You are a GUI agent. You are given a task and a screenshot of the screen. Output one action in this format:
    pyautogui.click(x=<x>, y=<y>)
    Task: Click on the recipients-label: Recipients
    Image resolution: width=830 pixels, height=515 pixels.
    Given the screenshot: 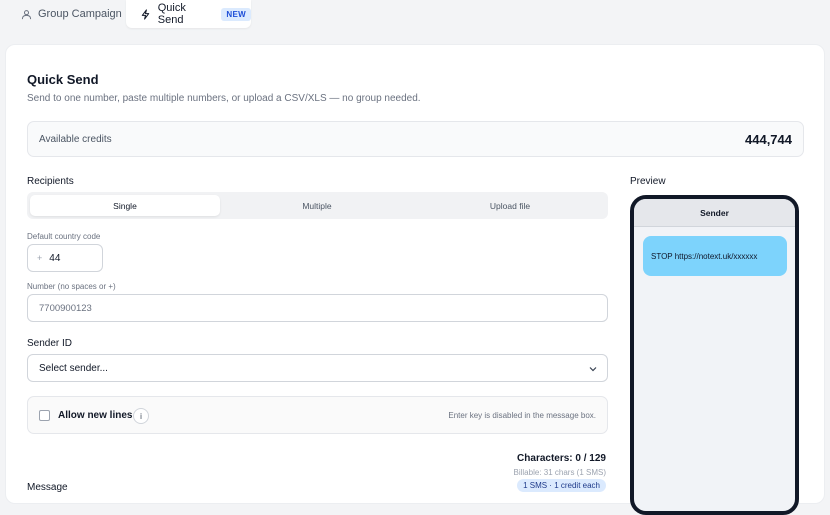 What is the action you would take?
    pyautogui.click(x=50, y=181)
    